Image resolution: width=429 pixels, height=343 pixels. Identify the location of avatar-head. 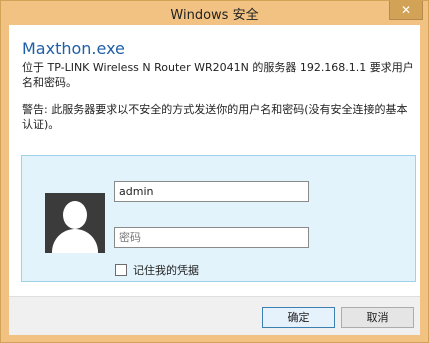
(75, 215).